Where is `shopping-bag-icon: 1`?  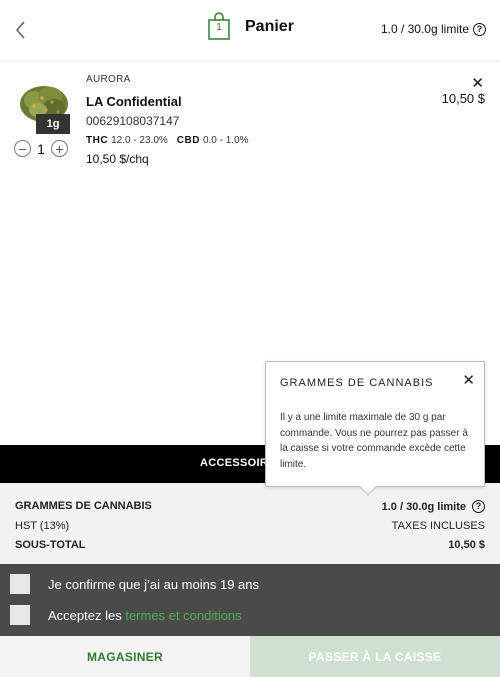 shopping-bag-icon: 1 is located at coordinates (219, 26).